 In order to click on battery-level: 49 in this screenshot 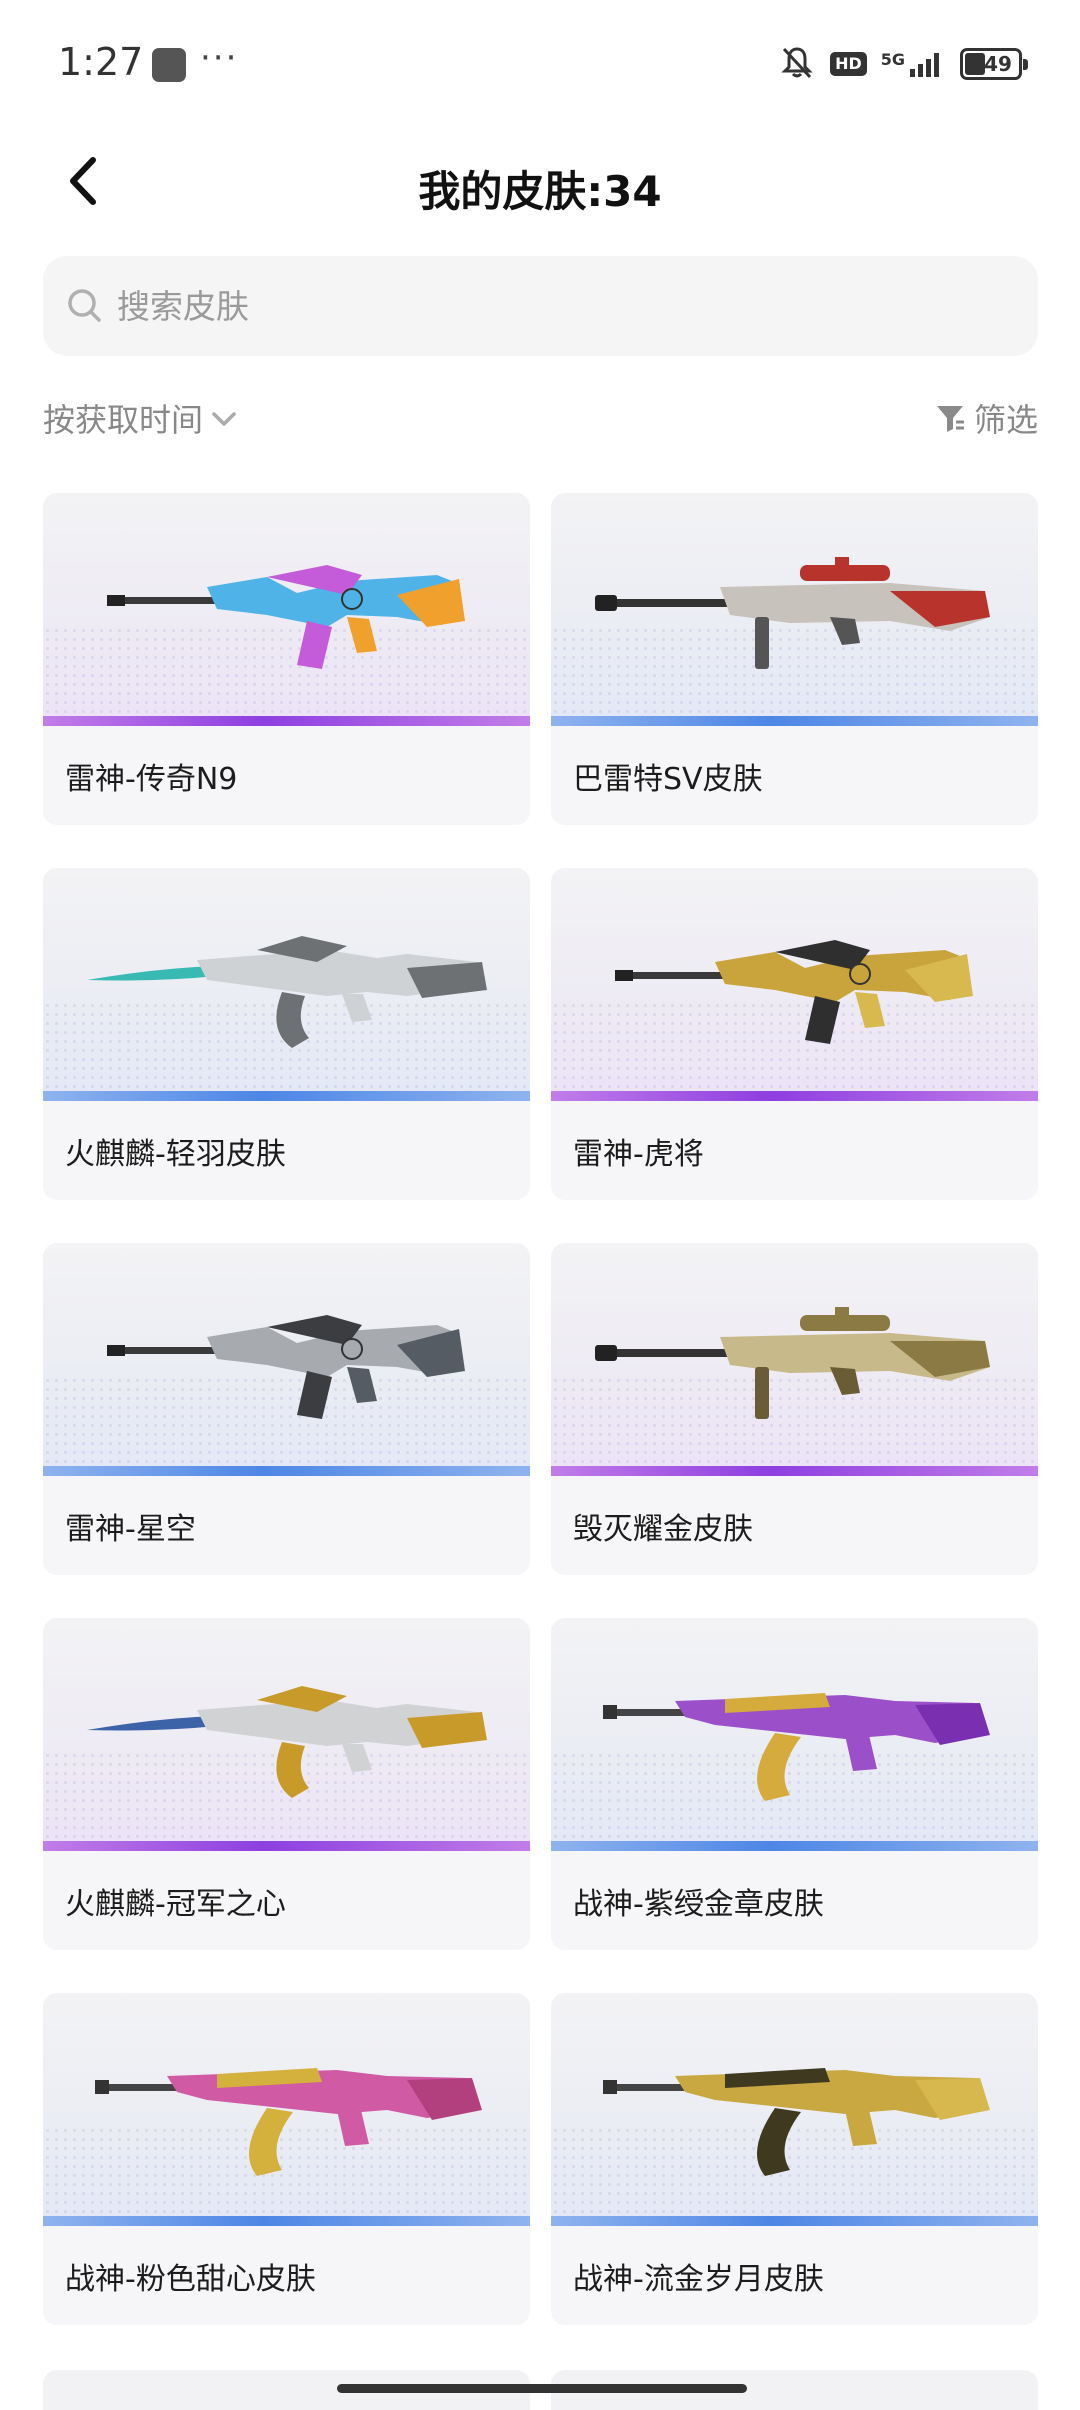, I will do `click(998, 64)`.